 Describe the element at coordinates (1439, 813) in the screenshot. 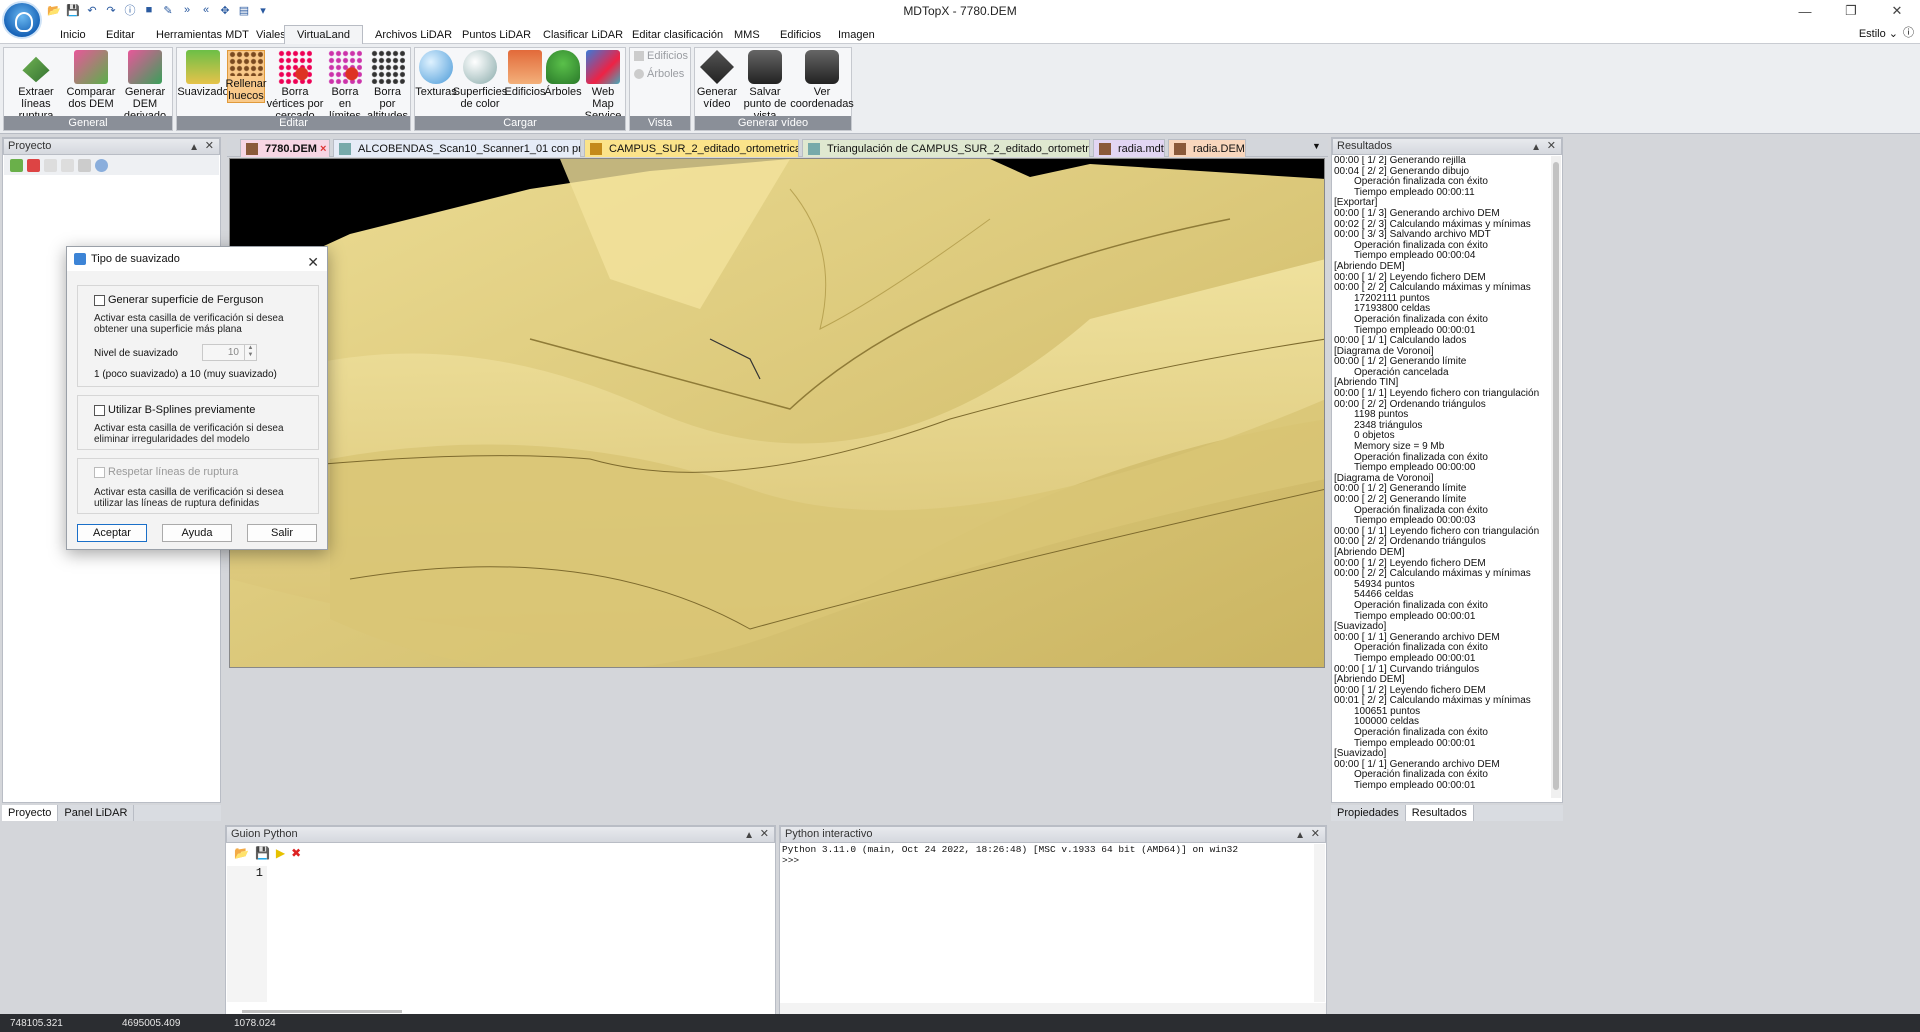

I see `tab-resultados: Resultados` at that location.